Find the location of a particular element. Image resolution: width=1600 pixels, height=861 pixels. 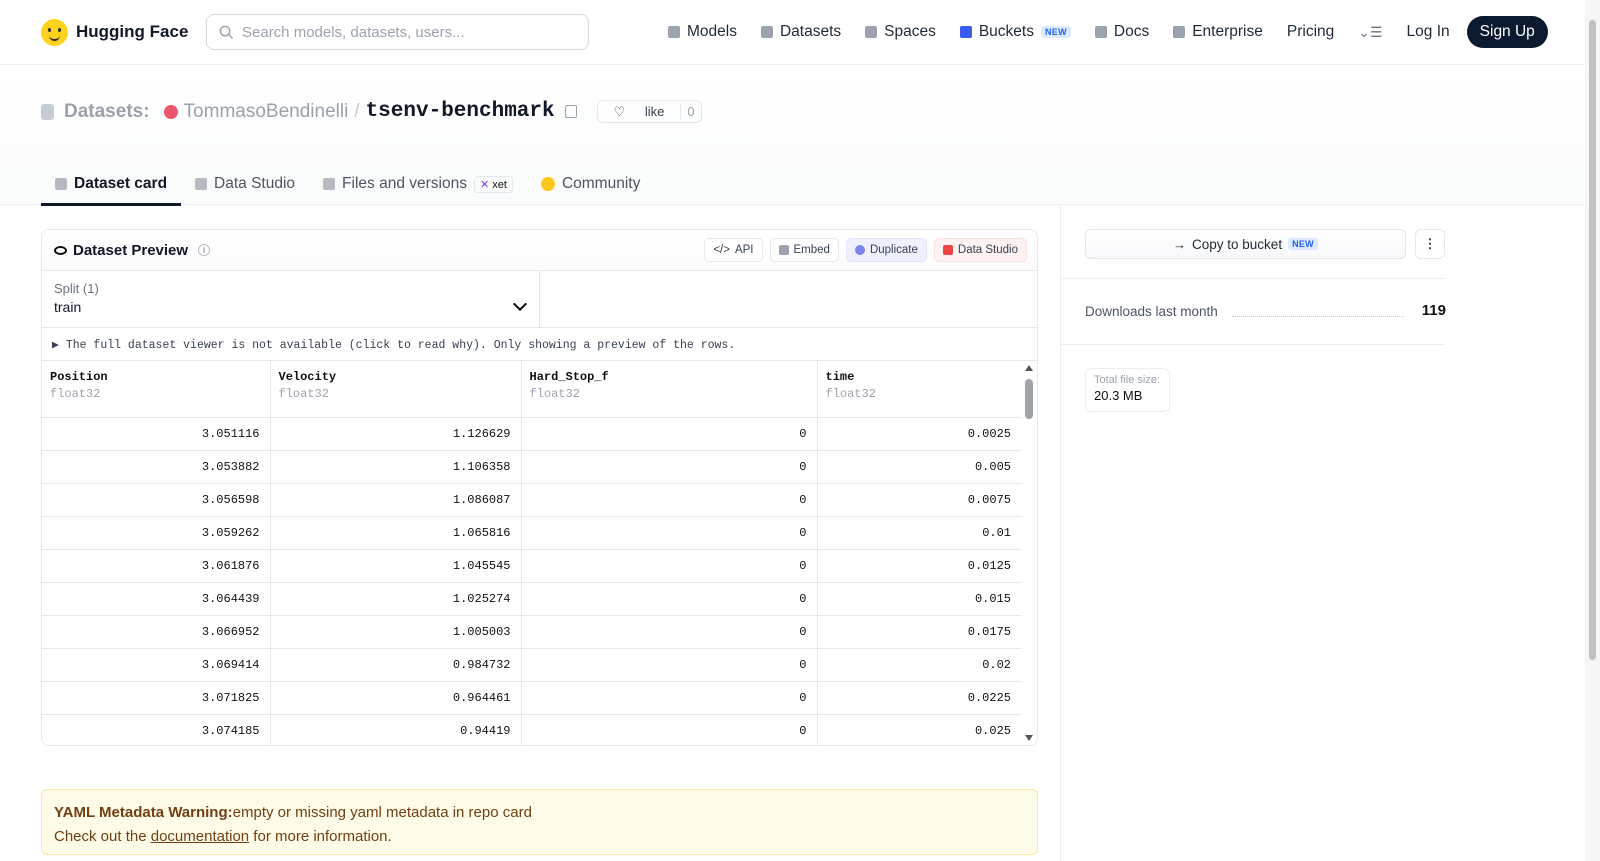

table-row: 3.051116 1.126629 0 0.0025 is located at coordinates (531, 434).